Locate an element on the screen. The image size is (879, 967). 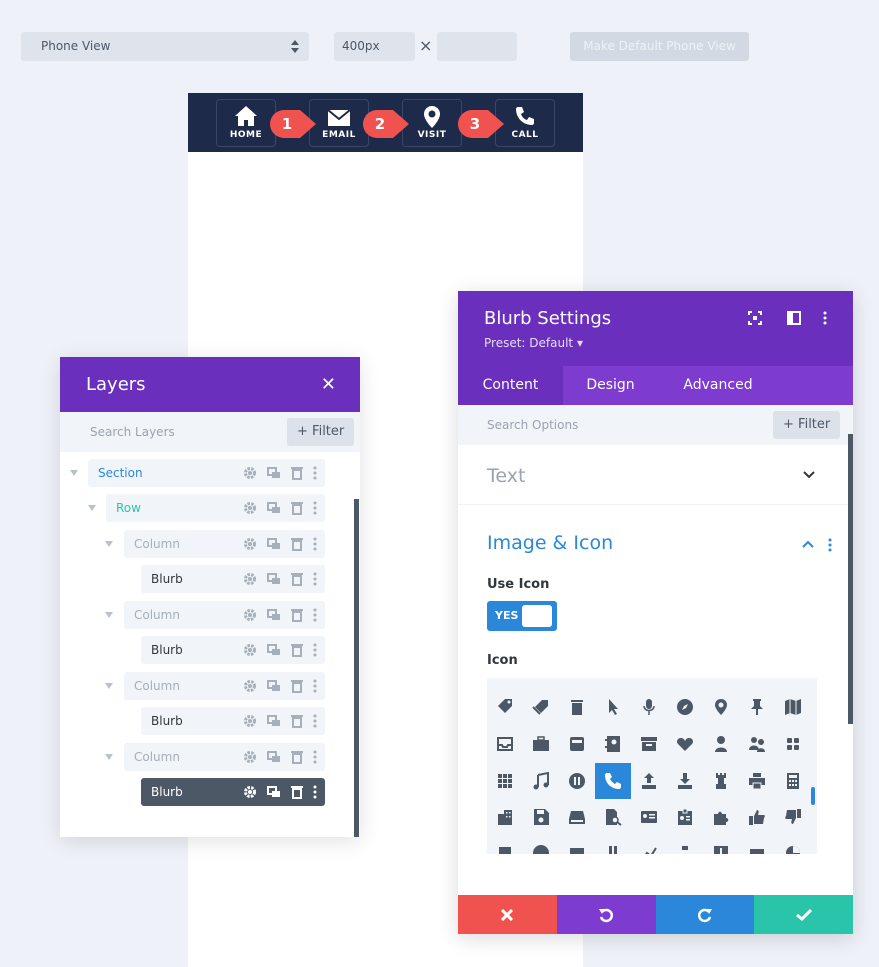
music-icon is located at coordinates (541, 781).